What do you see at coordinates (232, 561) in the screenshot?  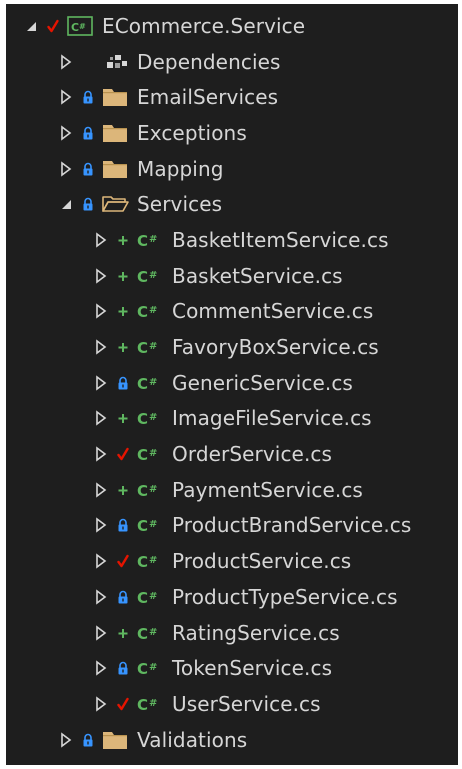 I see `tree-item-file: C # ProductService.cs` at bounding box center [232, 561].